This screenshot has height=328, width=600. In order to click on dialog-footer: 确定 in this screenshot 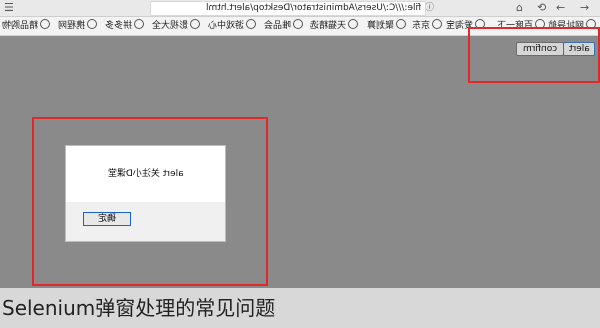, I will do `click(145, 221)`.